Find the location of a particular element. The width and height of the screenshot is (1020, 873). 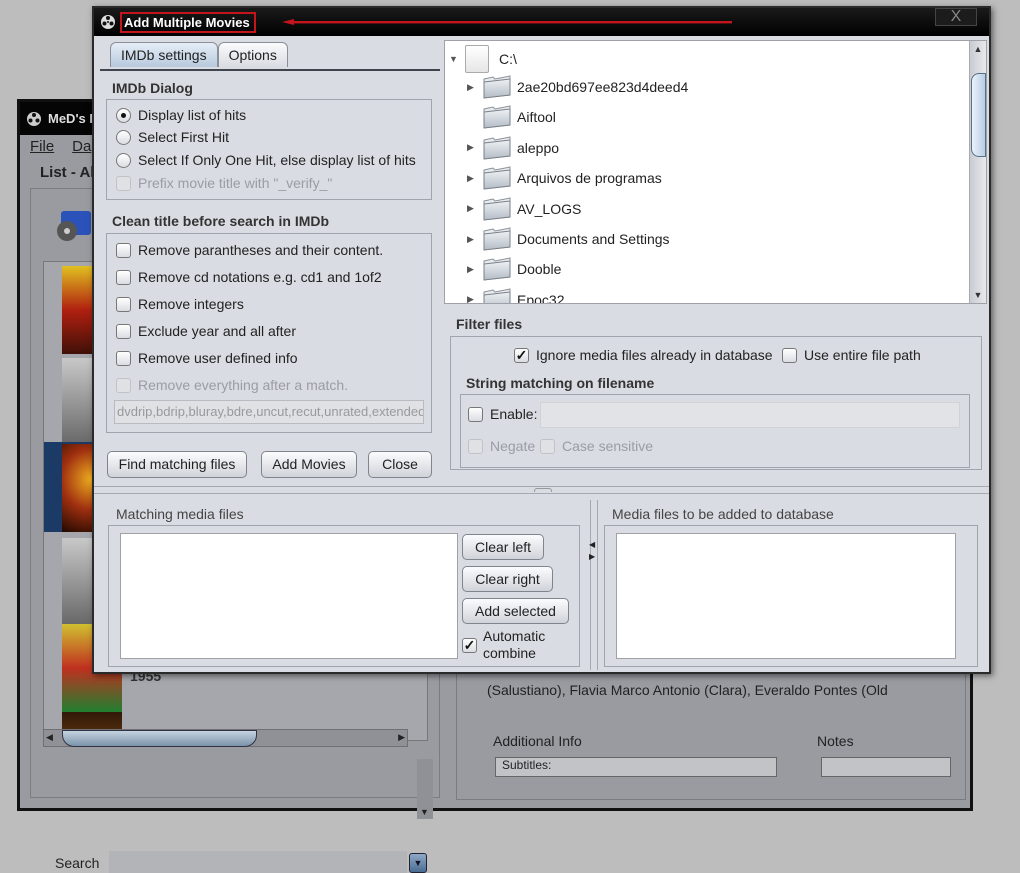

horizontal-splitter is located at coordinates (541, 490).